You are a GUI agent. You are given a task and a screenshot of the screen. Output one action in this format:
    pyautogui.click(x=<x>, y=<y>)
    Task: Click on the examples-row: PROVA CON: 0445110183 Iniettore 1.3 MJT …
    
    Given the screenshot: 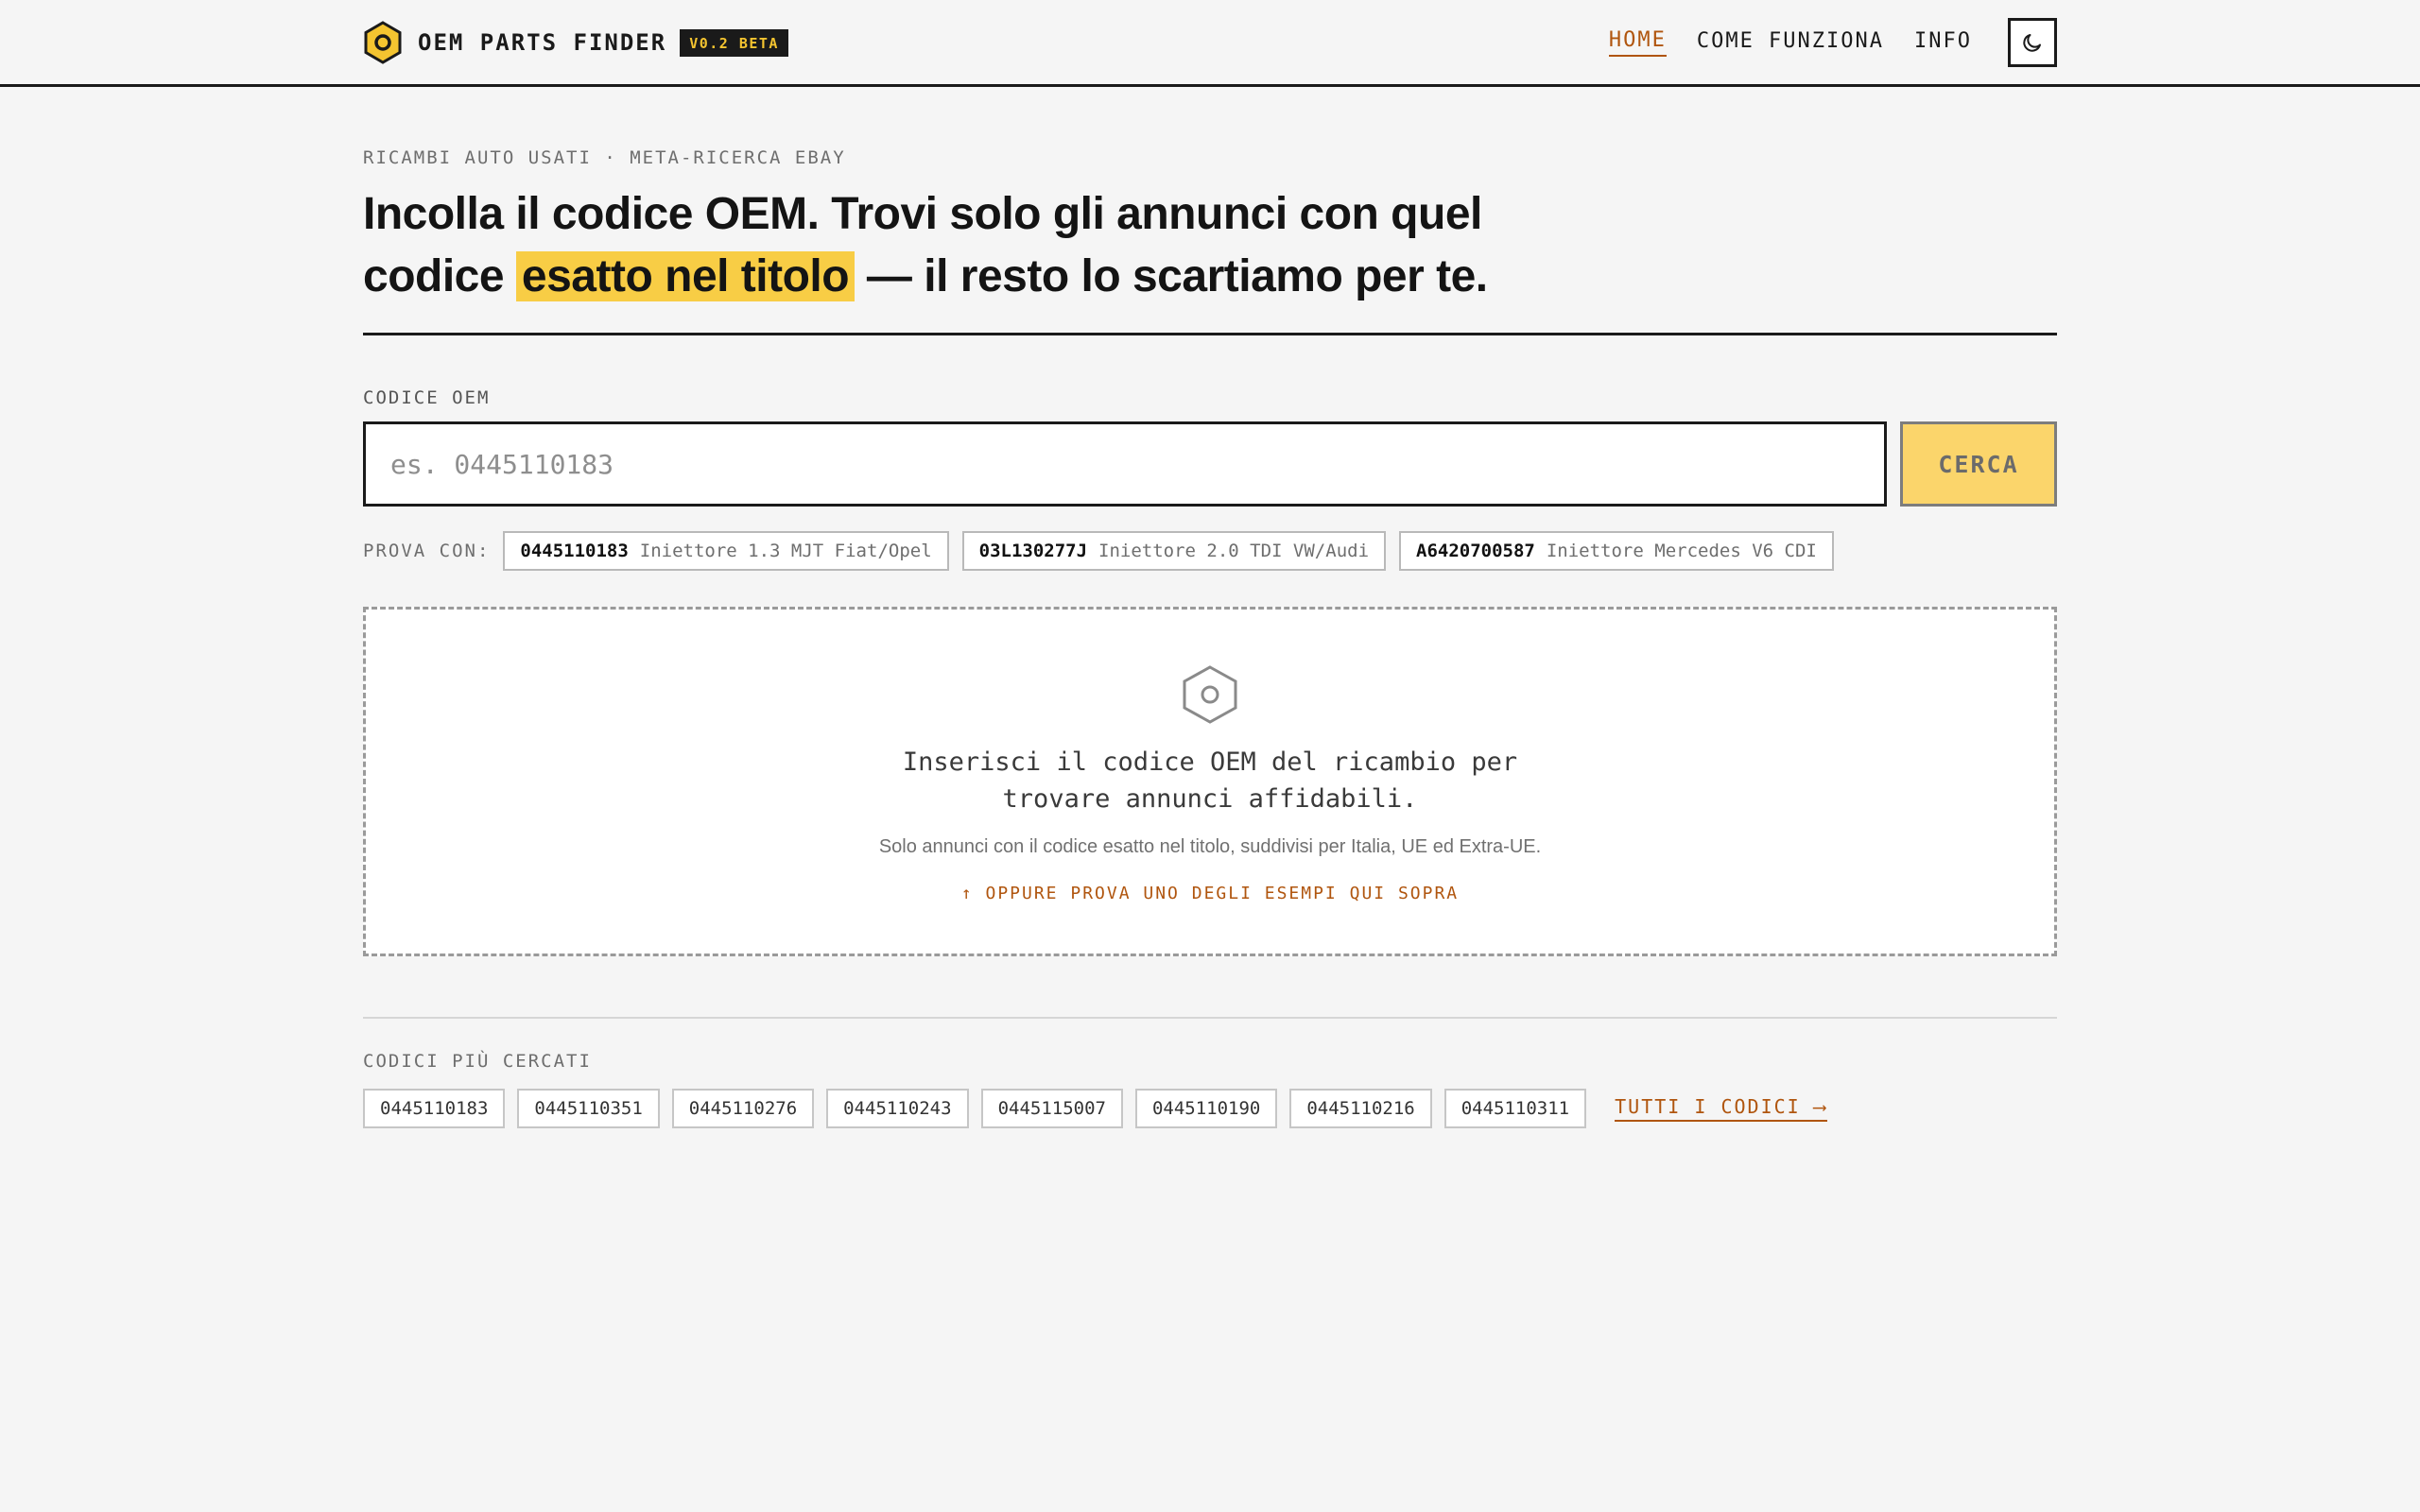 What is the action you would take?
    pyautogui.click(x=1105, y=551)
    